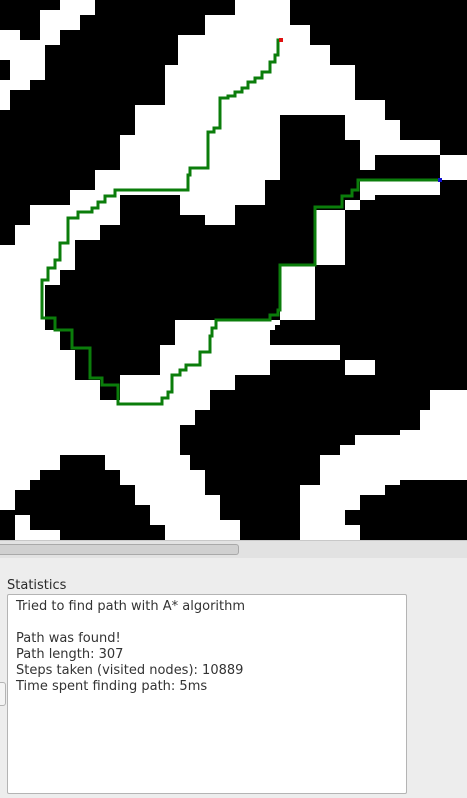  What do you see at coordinates (440, 180) in the screenshot?
I see `goal-marker` at bounding box center [440, 180].